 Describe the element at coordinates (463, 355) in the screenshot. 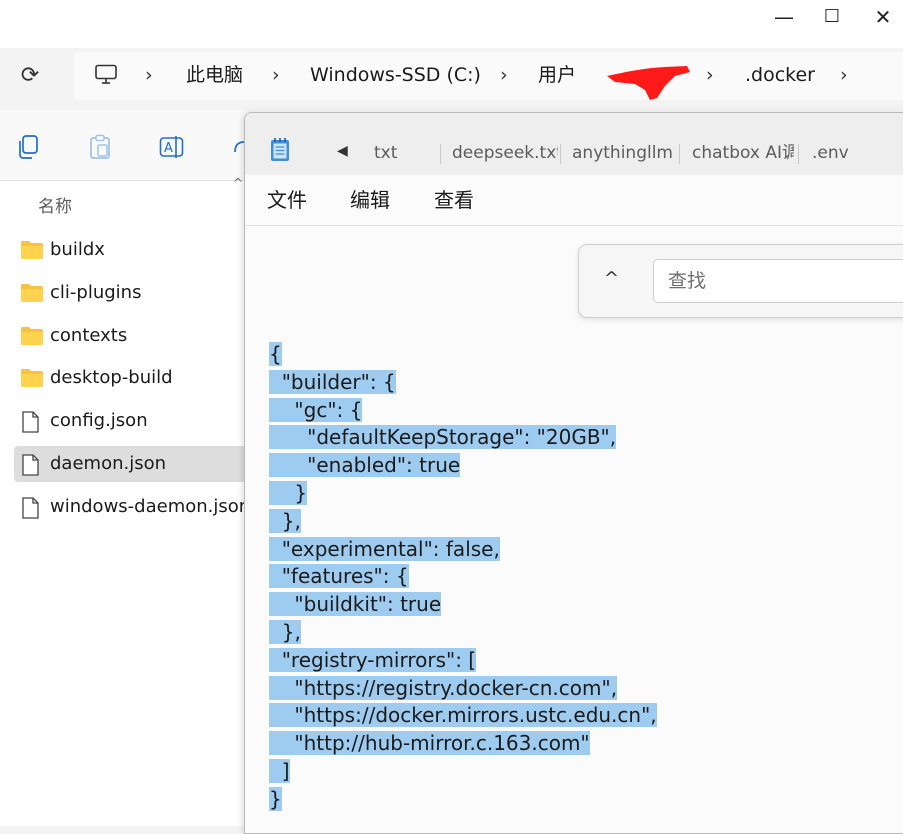

I see `editor-line: {` at that location.